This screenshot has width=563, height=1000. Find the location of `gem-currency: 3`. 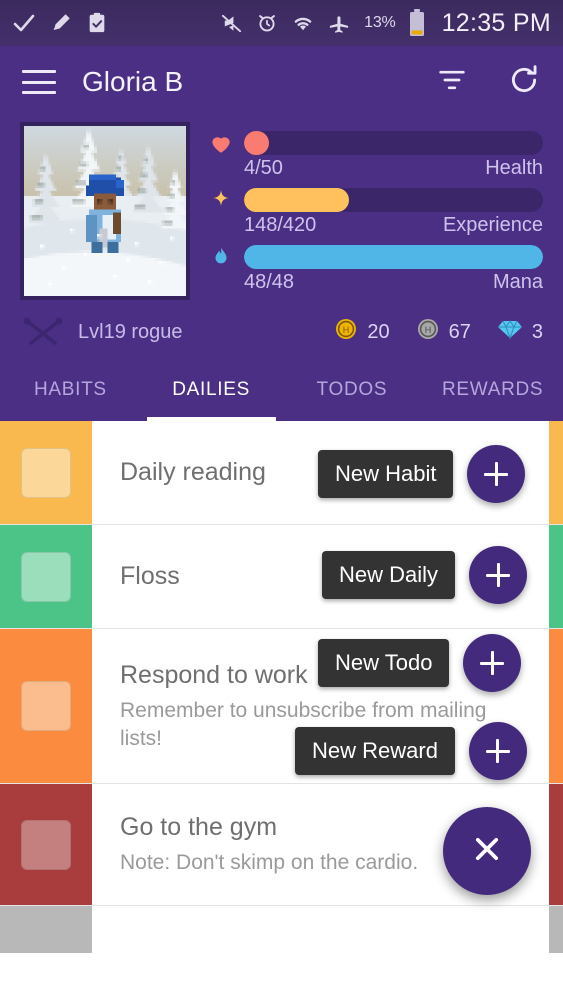

gem-currency: 3 is located at coordinates (520, 332).